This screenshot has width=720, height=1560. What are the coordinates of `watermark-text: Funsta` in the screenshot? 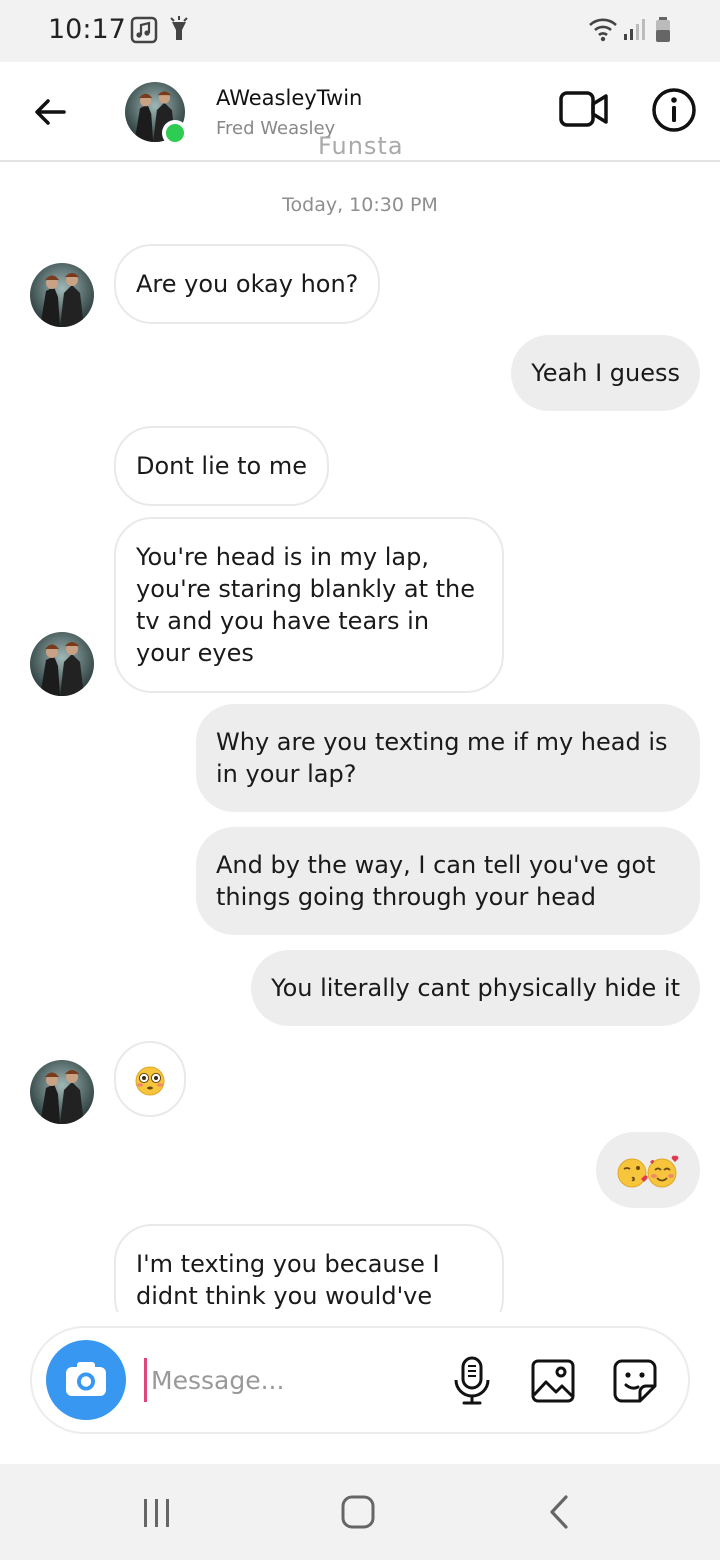 It's located at (361, 146).